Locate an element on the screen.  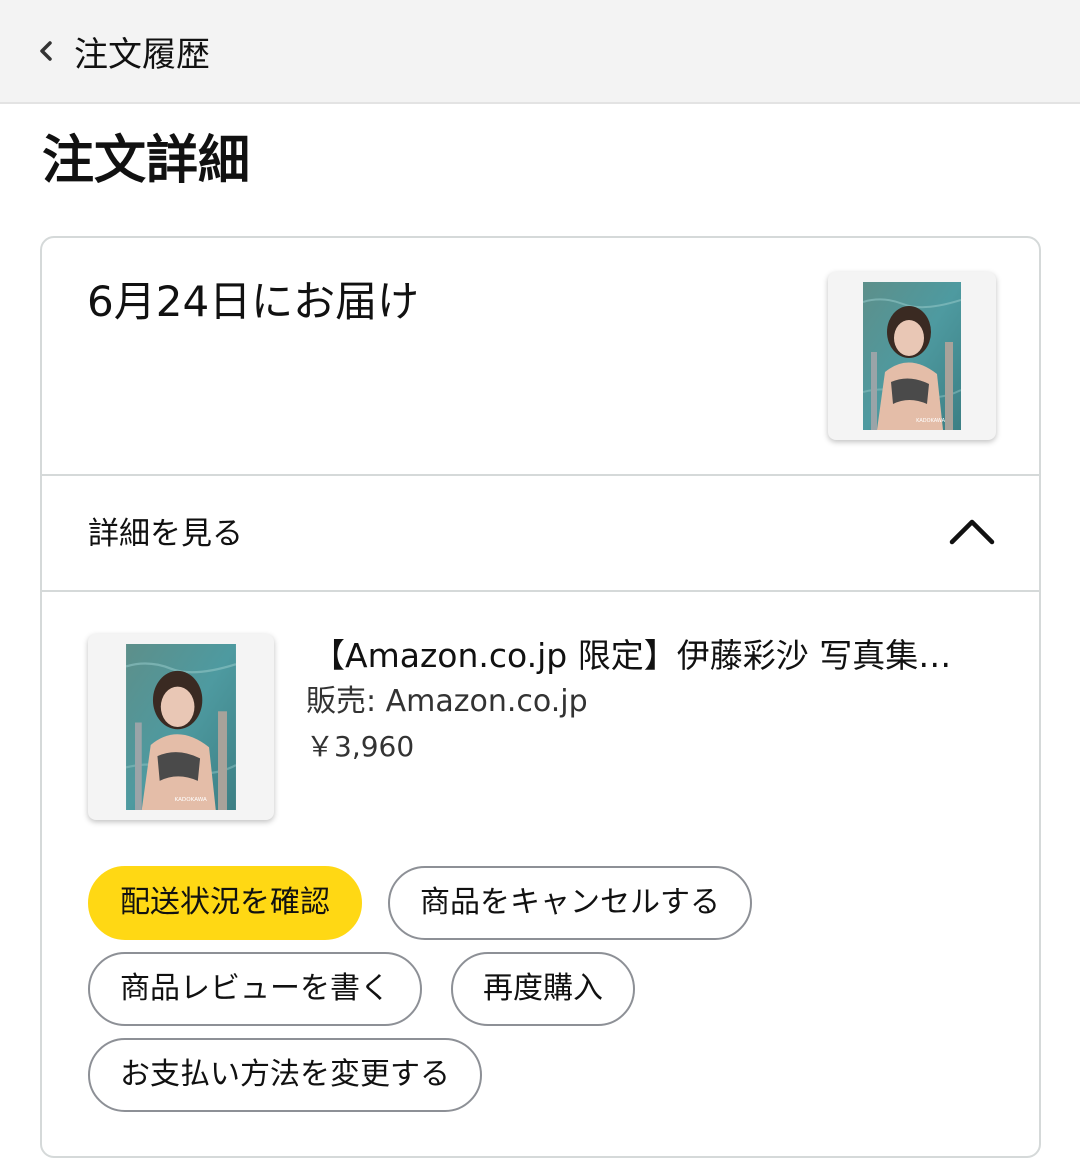
details-toggle: 詳細を見る is located at coordinates (540, 534).